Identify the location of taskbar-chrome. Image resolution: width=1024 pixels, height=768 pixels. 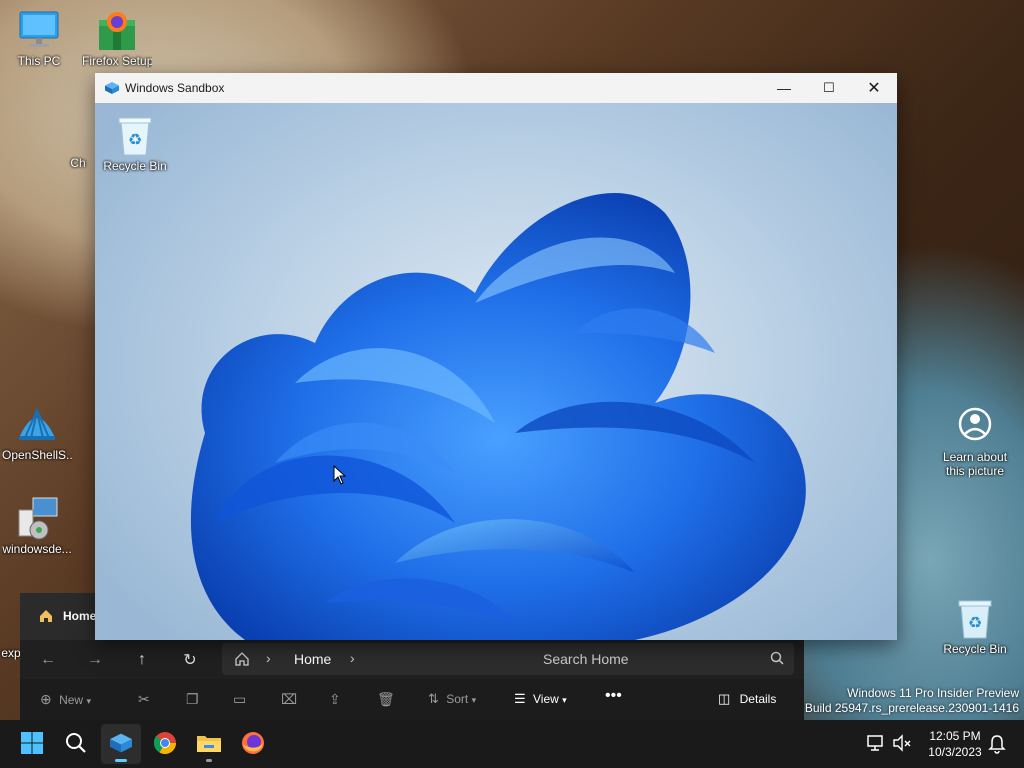
(165, 744).